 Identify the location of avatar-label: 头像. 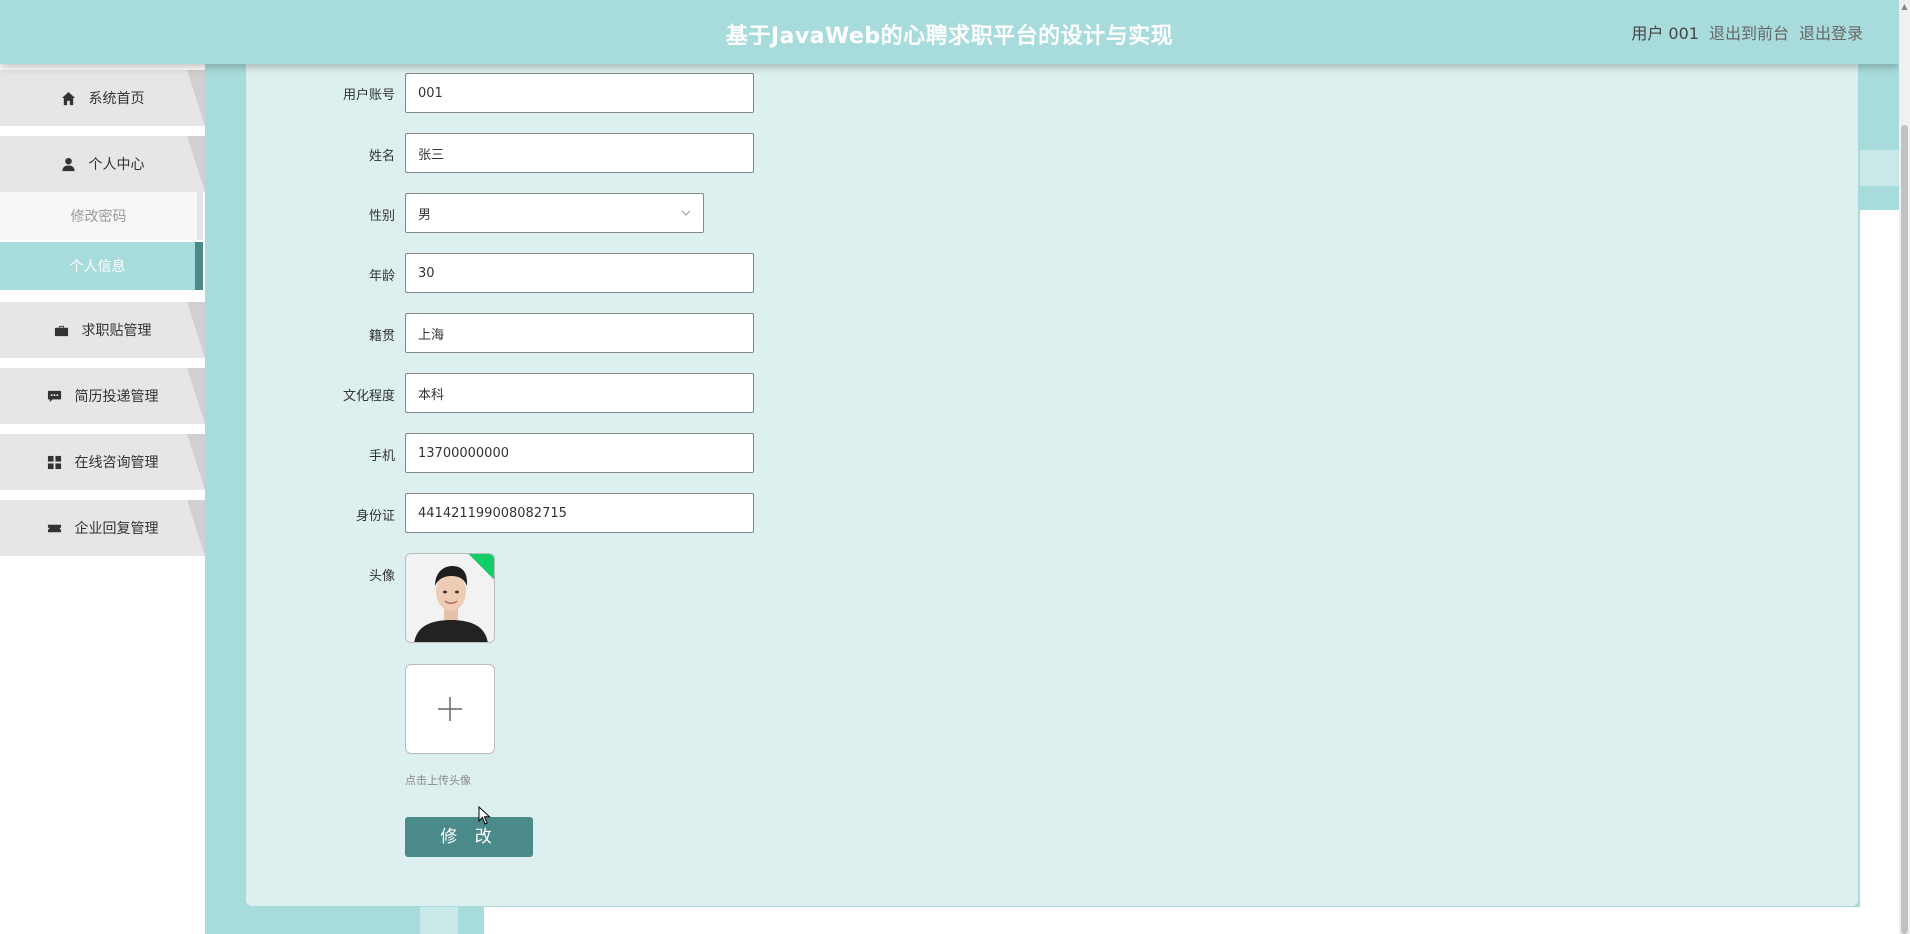
(381, 576).